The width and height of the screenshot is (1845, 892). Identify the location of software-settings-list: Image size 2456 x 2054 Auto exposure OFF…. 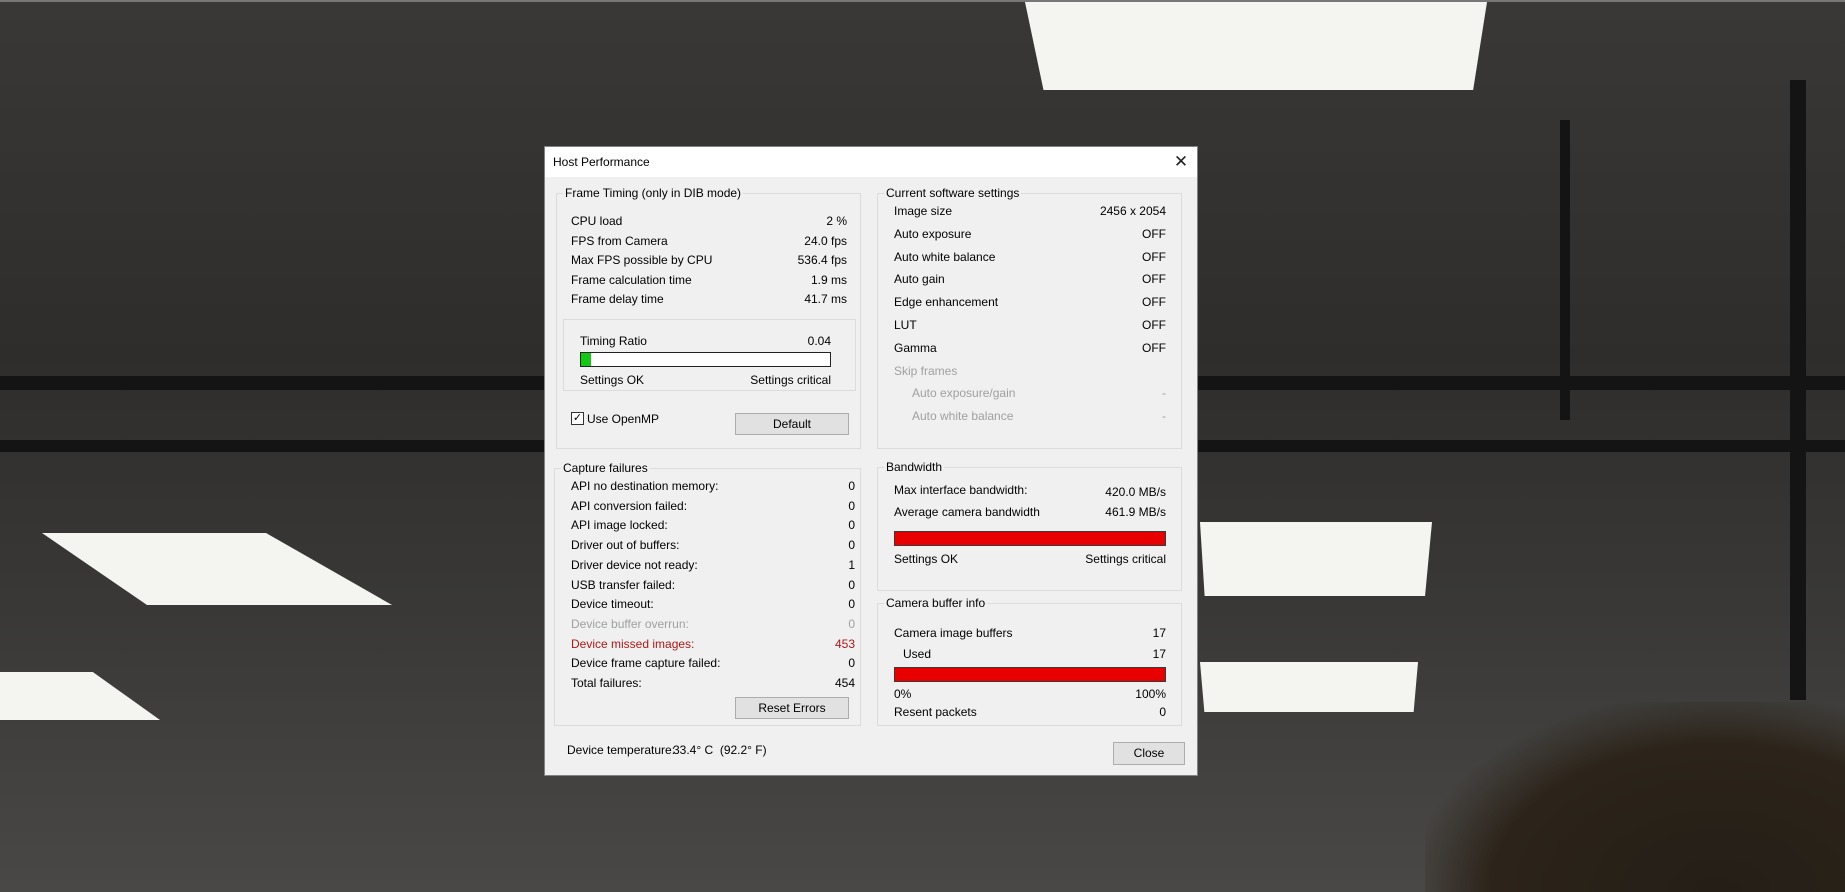
(1030, 324).